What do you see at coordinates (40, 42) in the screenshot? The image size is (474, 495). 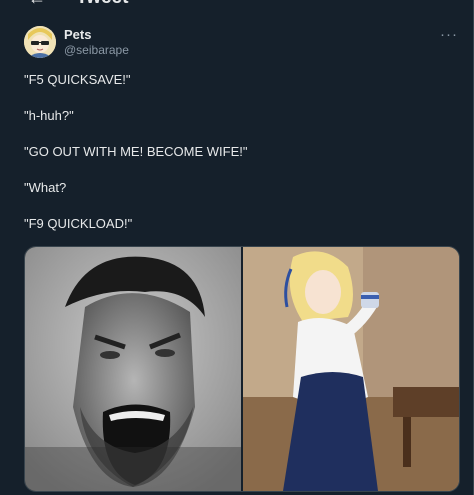 I see `avatar` at bounding box center [40, 42].